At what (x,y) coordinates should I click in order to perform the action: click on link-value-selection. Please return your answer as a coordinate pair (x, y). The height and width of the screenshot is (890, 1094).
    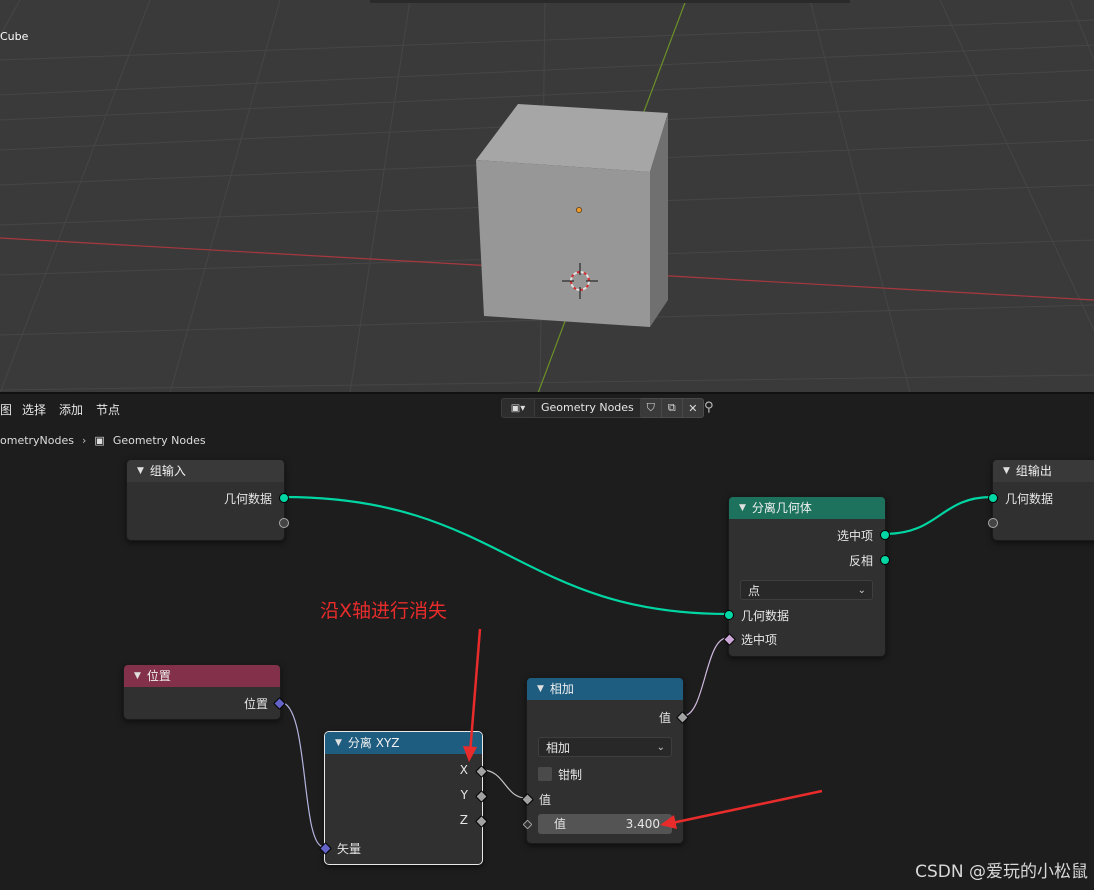
    Looking at the image, I should click on (705, 677).